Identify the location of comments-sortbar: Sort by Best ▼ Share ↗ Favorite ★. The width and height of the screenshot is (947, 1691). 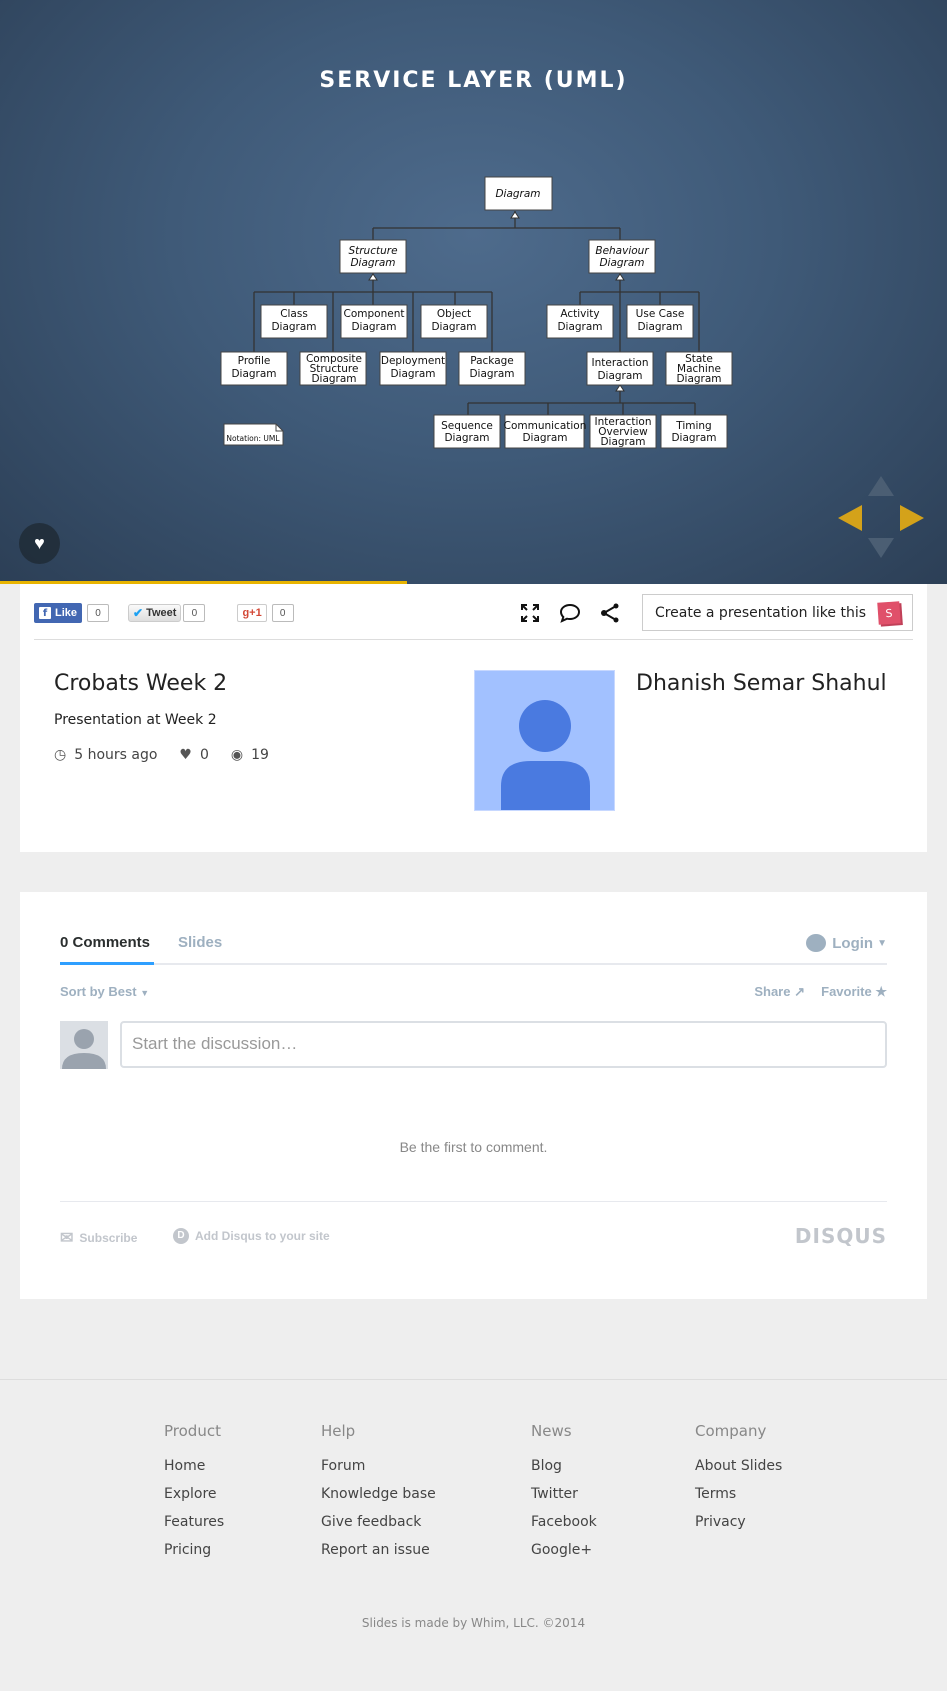
(473, 993).